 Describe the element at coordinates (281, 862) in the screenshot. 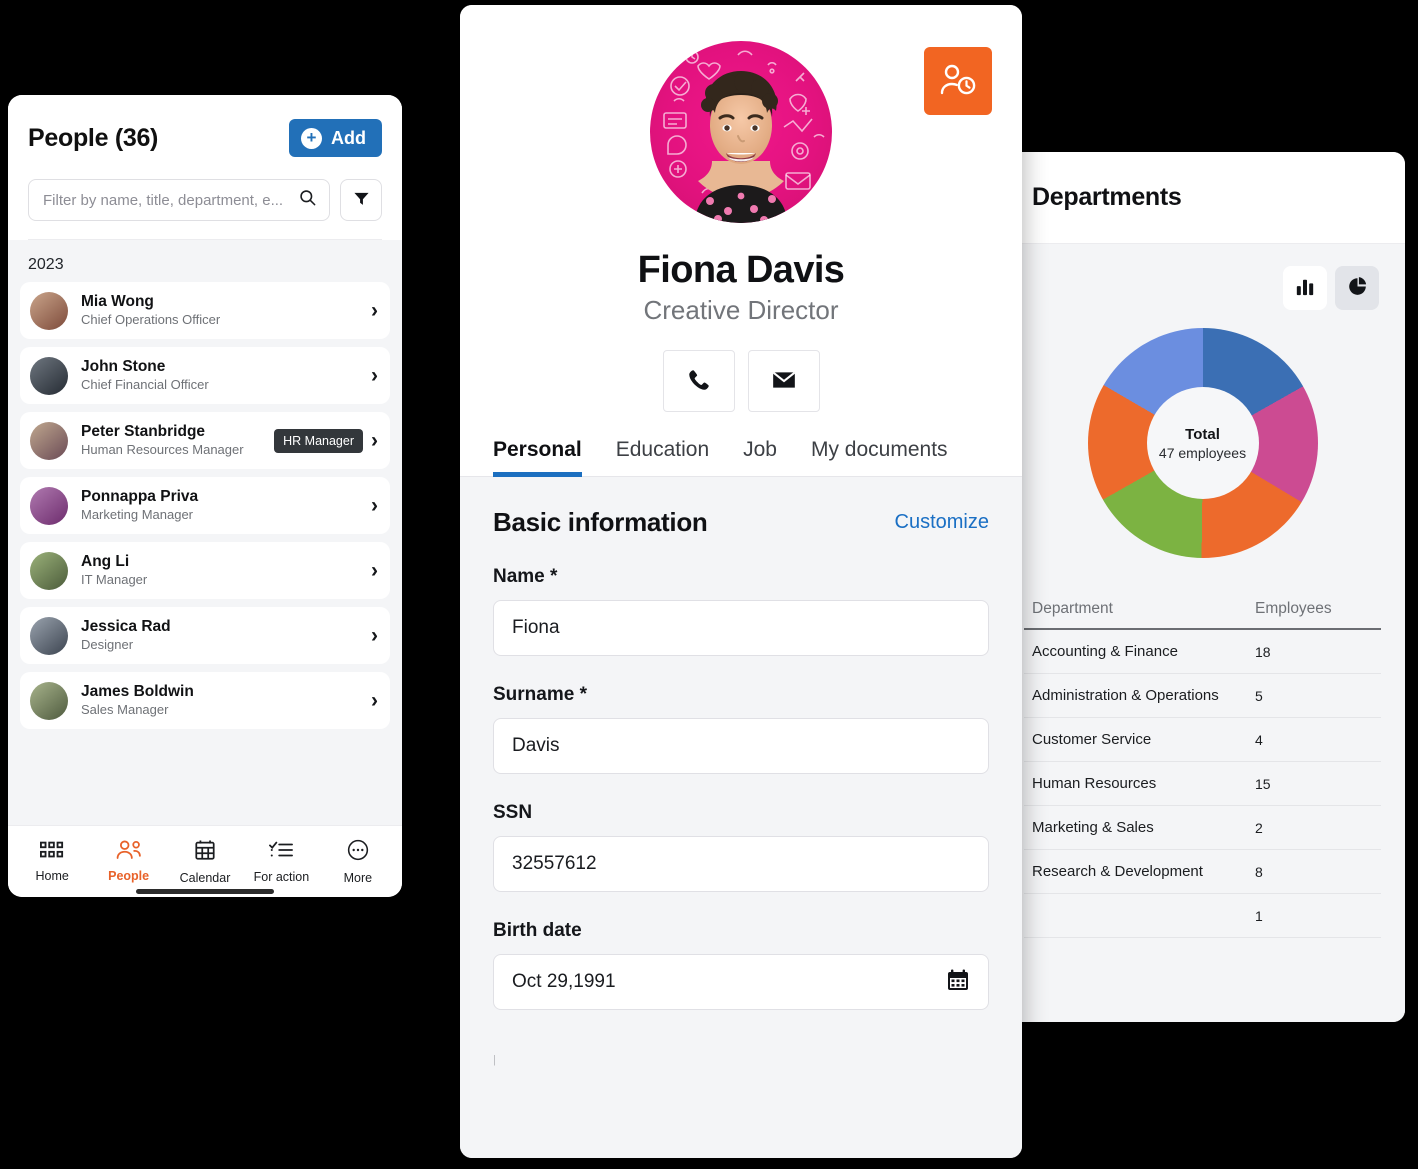

I see `nav-item-for-action: For action` at that location.